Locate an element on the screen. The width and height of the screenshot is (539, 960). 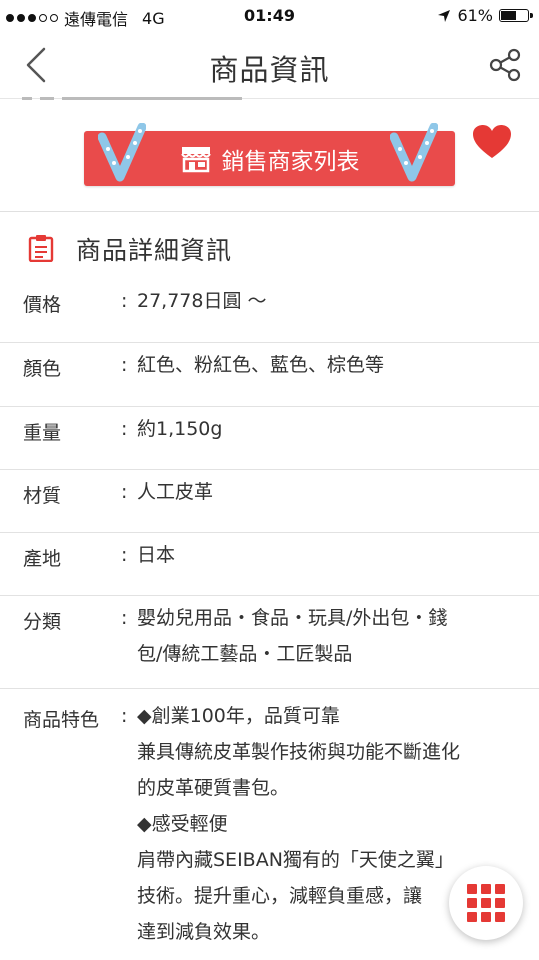
detail-label: 商品特色 is located at coordinates (61, 720).